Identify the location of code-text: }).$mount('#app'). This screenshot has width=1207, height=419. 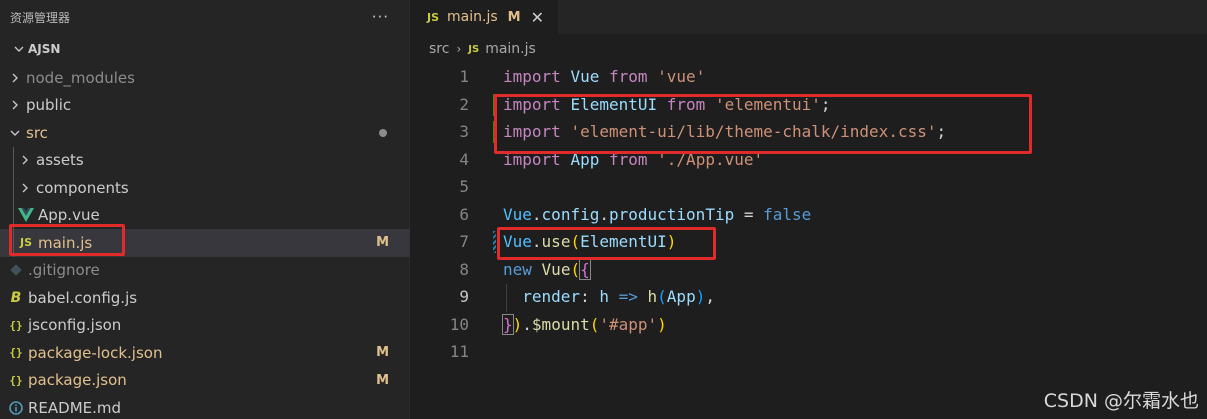
(584, 324).